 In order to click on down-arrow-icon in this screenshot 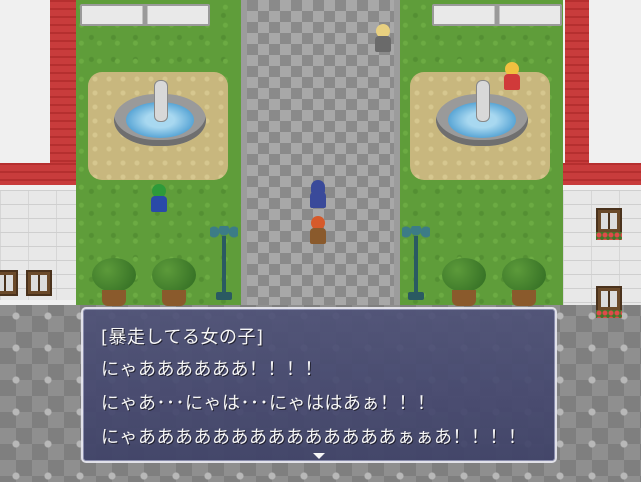, I will do `click(319, 456)`.